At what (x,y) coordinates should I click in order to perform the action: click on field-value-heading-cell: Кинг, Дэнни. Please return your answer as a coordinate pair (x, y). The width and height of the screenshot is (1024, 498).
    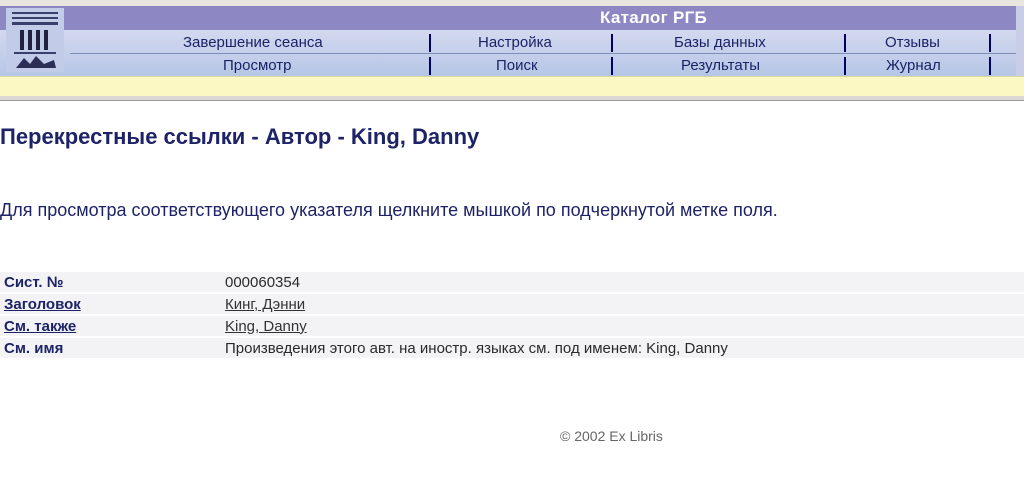
    Looking at the image, I should click on (622, 304).